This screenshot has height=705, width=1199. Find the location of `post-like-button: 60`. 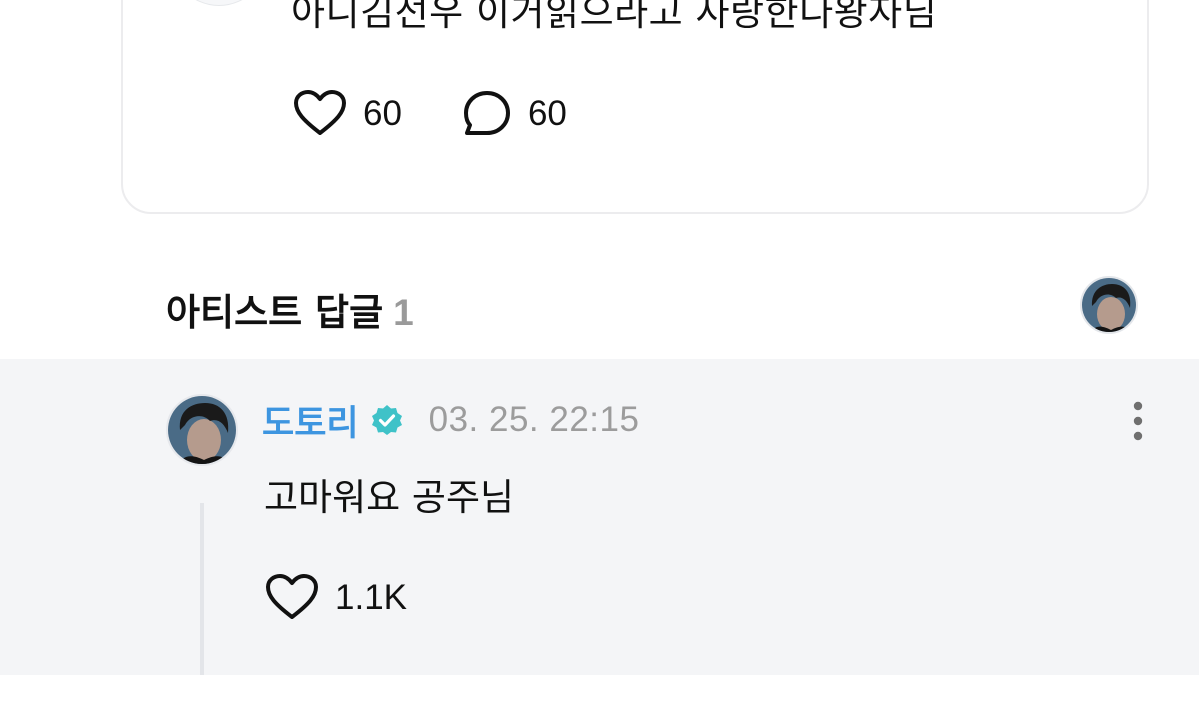

post-like-button: 60 is located at coordinates (347, 114).